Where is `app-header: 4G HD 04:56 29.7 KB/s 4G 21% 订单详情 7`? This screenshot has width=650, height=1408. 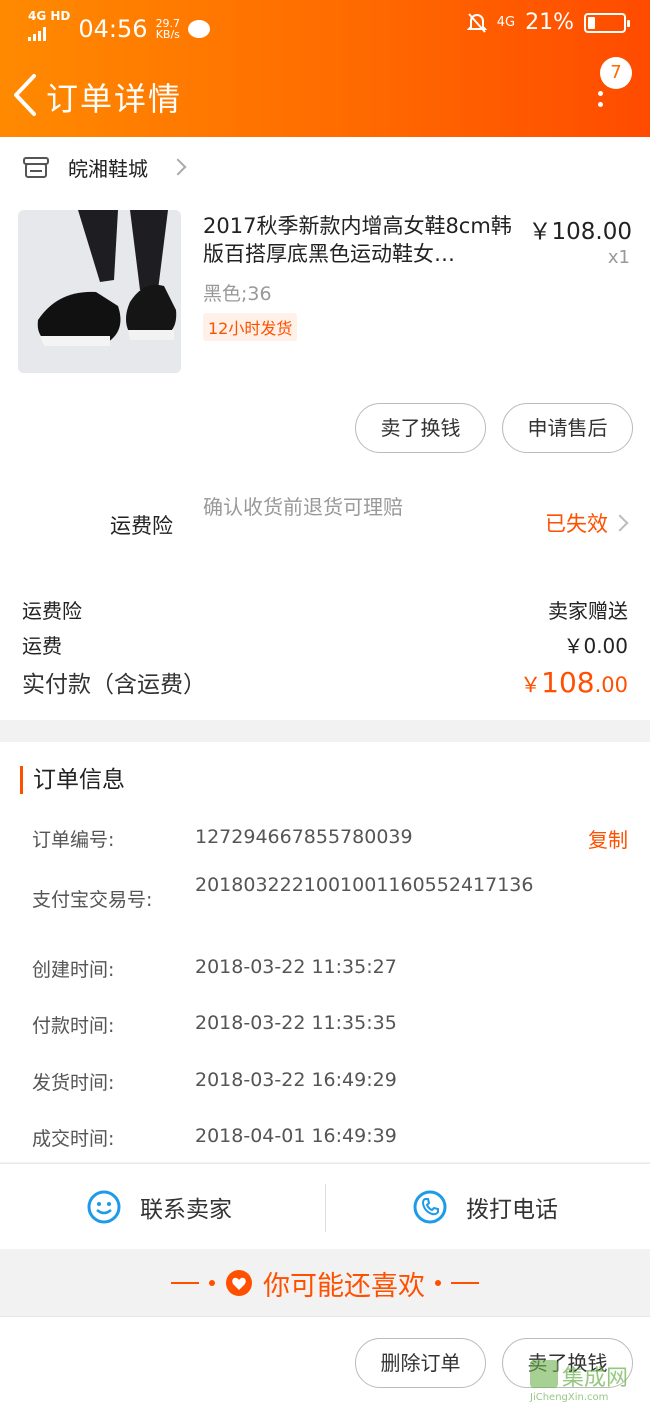
app-header: 4G HD 04:56 29.7 KB/s 4G 21% 订单详情 7 is located at coordinates (325, 68).